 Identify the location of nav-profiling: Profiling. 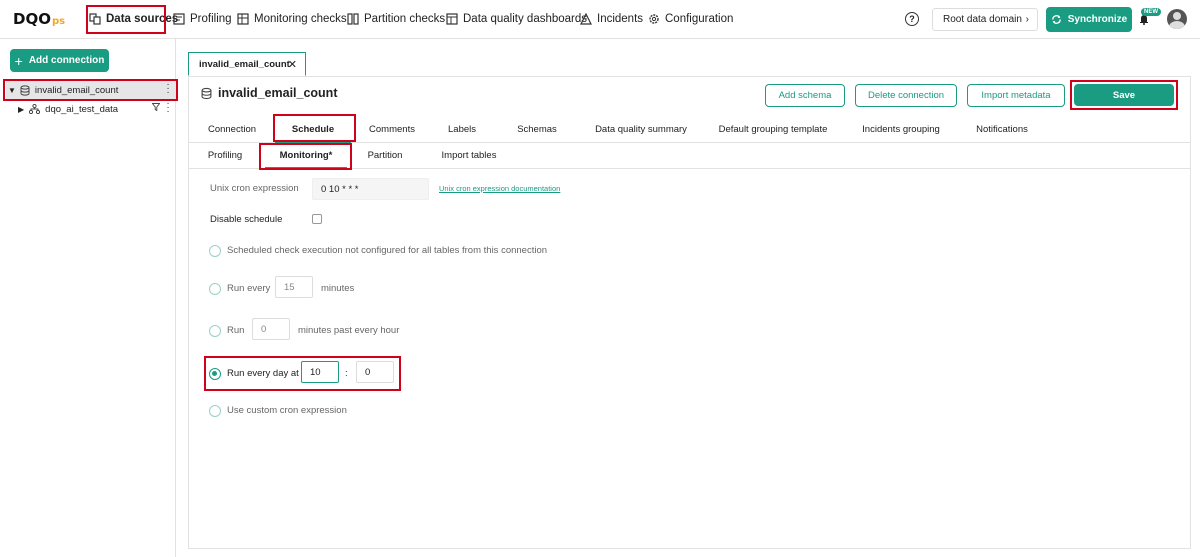
(202, 19).